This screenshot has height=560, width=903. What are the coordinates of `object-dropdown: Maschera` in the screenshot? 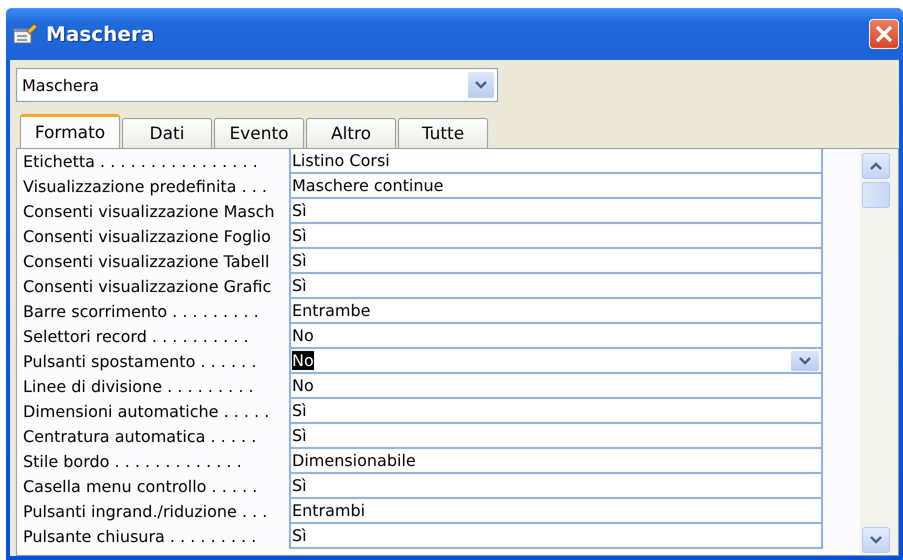 It's located at (257, 85).